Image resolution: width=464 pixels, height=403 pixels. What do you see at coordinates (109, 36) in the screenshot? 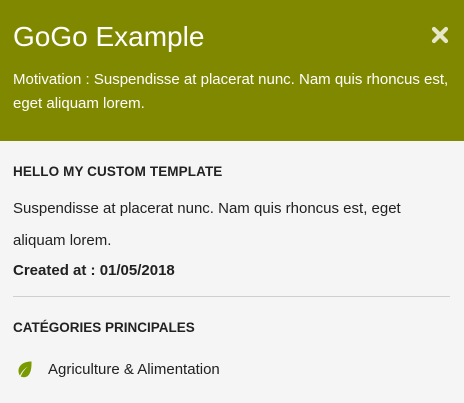
I see `page-title: GoGo Example` at bounding box center [109, 36].